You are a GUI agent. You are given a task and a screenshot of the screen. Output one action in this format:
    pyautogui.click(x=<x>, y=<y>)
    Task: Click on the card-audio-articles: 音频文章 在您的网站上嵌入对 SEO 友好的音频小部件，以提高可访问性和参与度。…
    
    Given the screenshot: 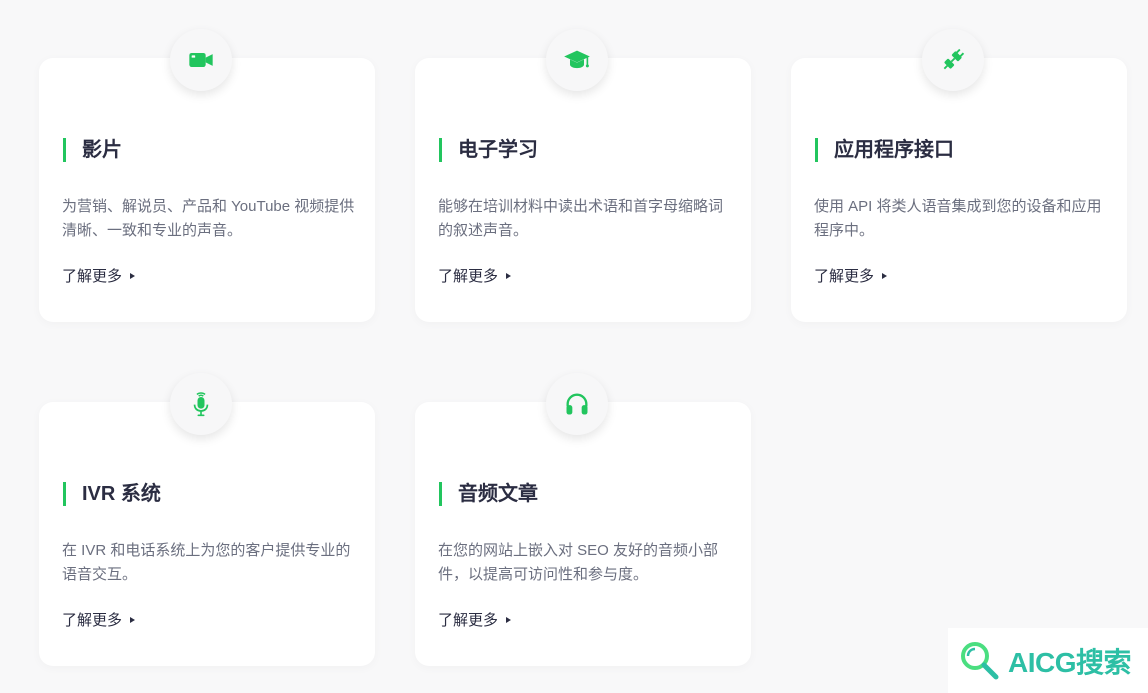 What is the action you would take?
    pyautogui.click(x=583, y=519)
    